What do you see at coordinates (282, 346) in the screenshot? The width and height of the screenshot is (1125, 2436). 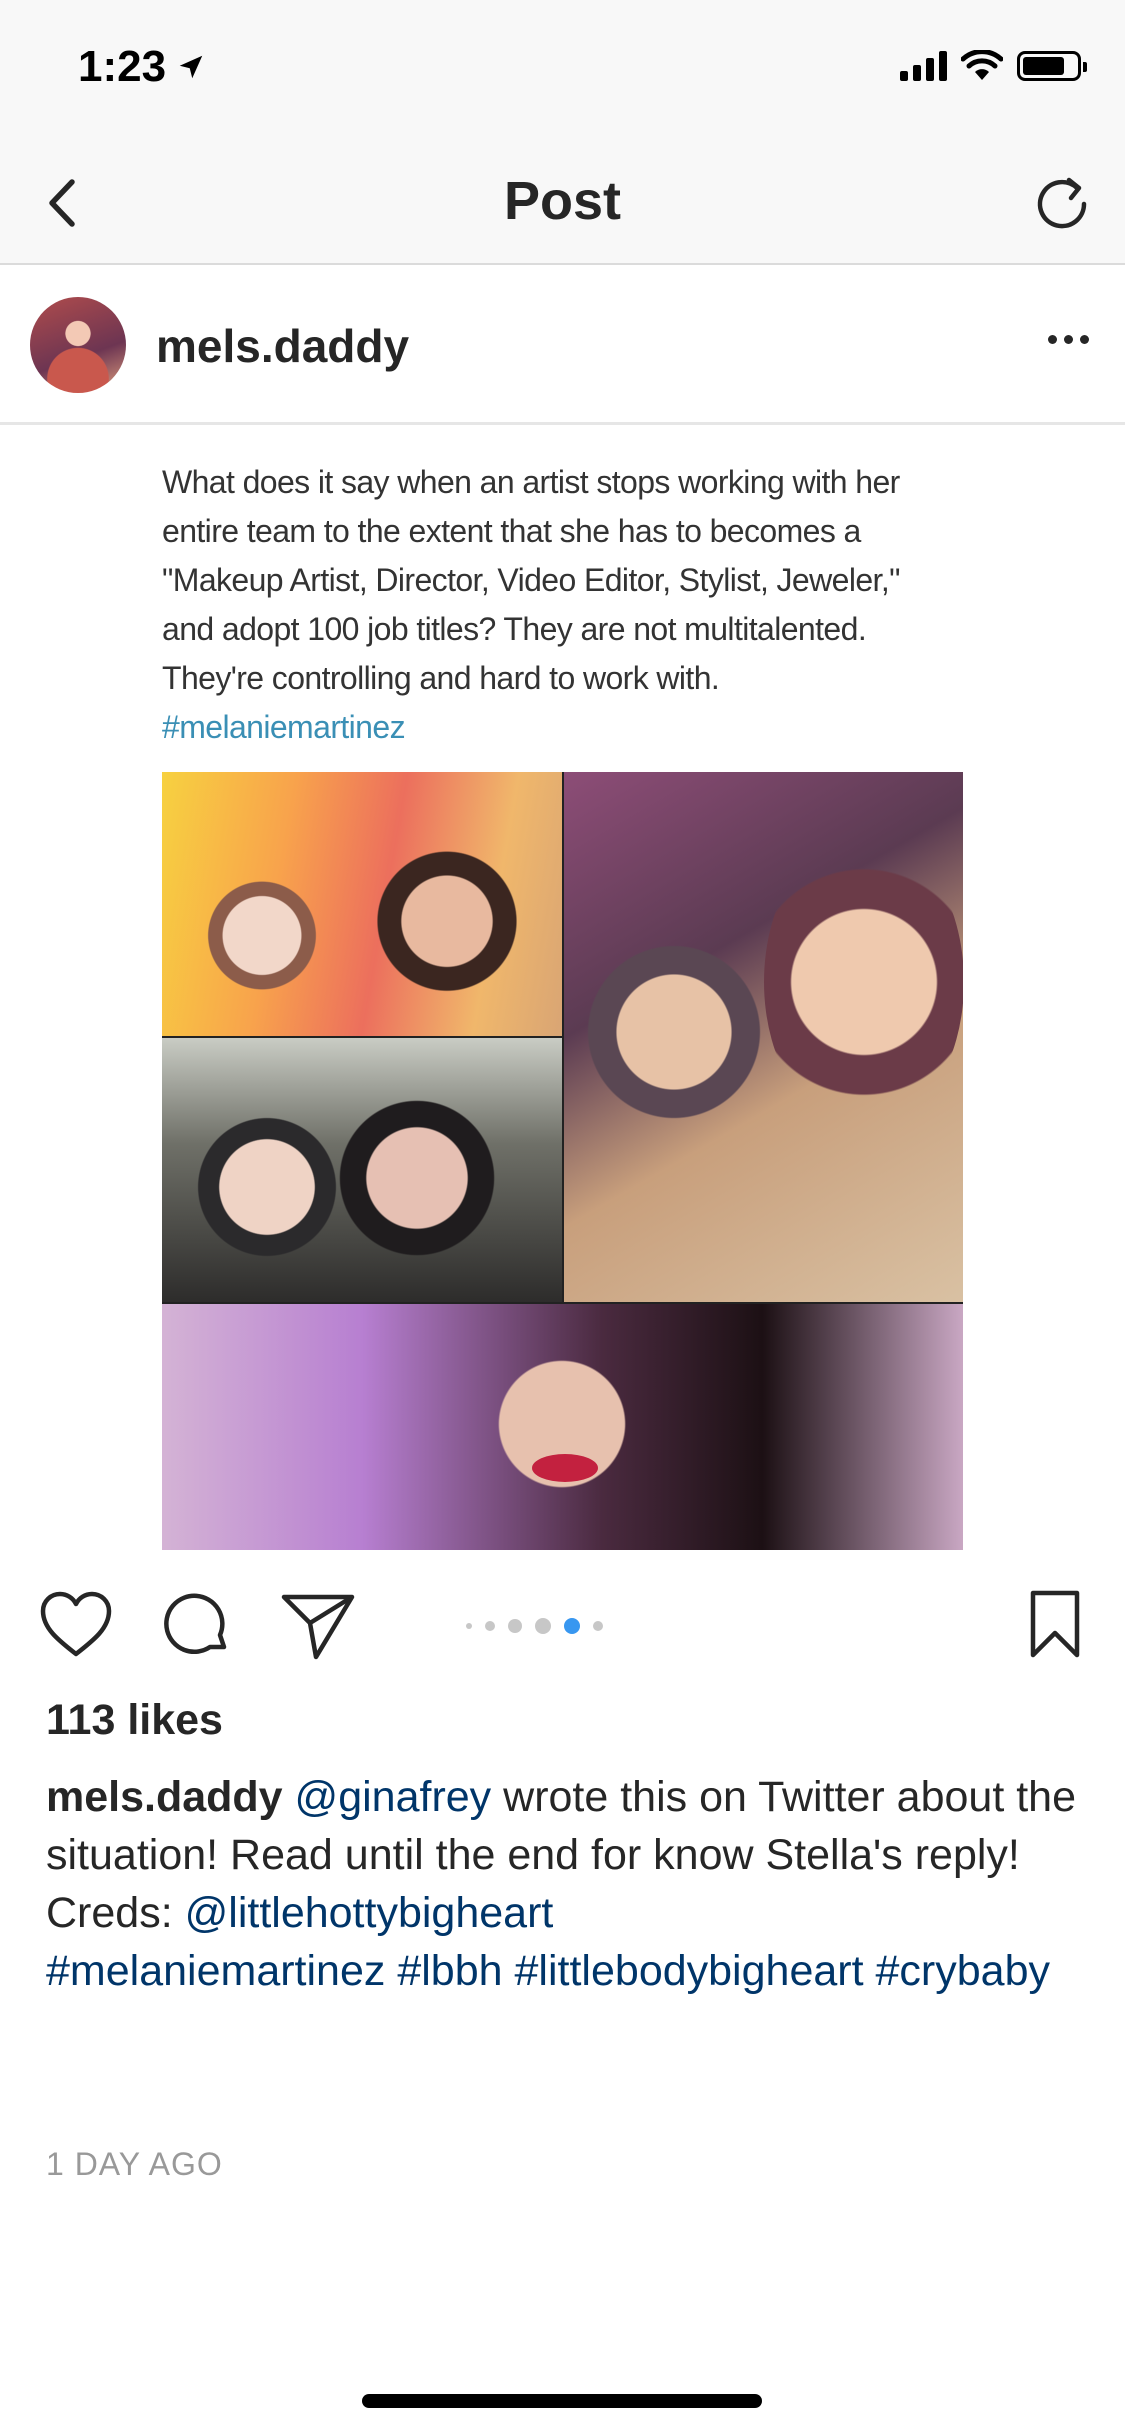 I see `post-username: mels.daddy` at bounding box center [282, 346].